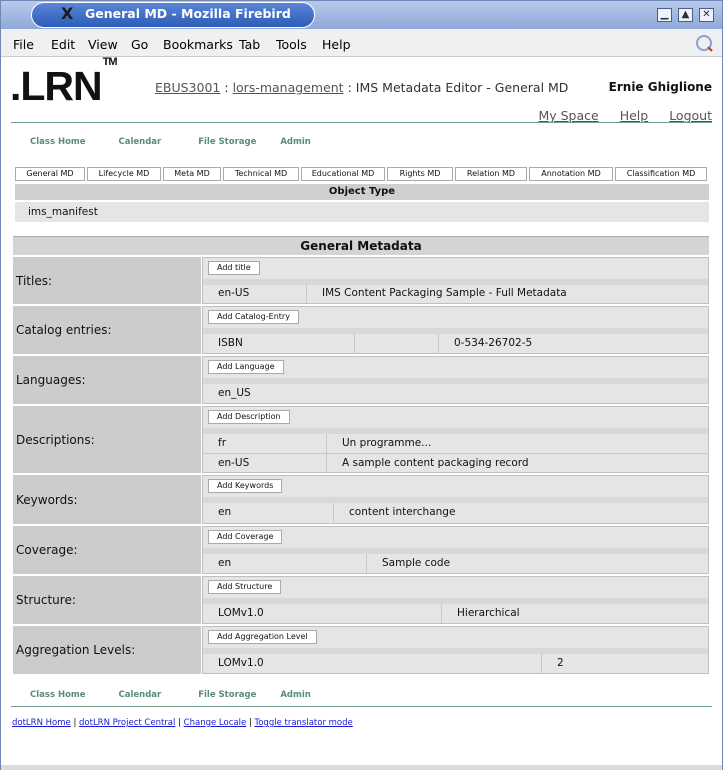 This screenshot has height=770, width=723. I want to click on minimize-button: ▁, so click(664, 15).